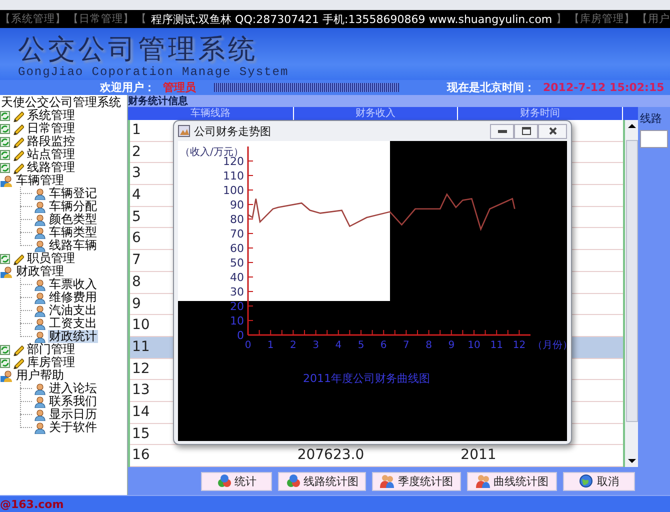  Describe the element at coordinates (141, 325) in the screenshot. I see `table-cell: 10` at that location.